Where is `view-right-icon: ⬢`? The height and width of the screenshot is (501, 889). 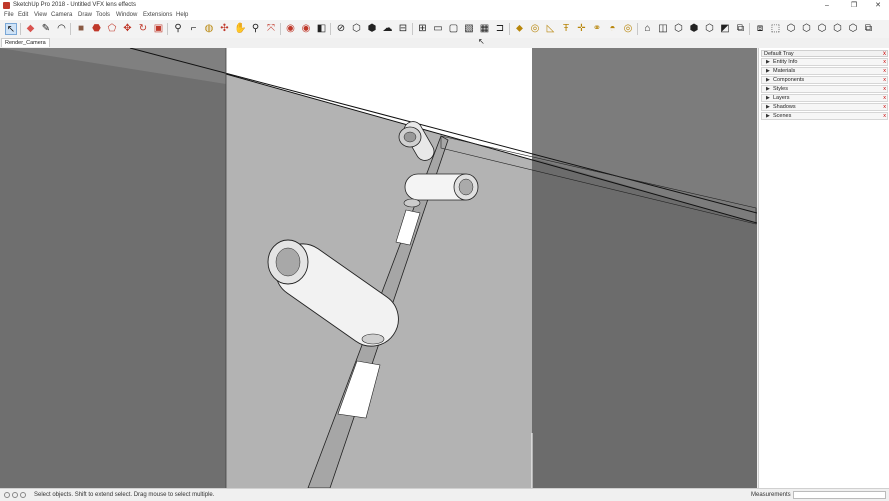
view-right-icon: ⬢ is located at coordinates (694, 29).